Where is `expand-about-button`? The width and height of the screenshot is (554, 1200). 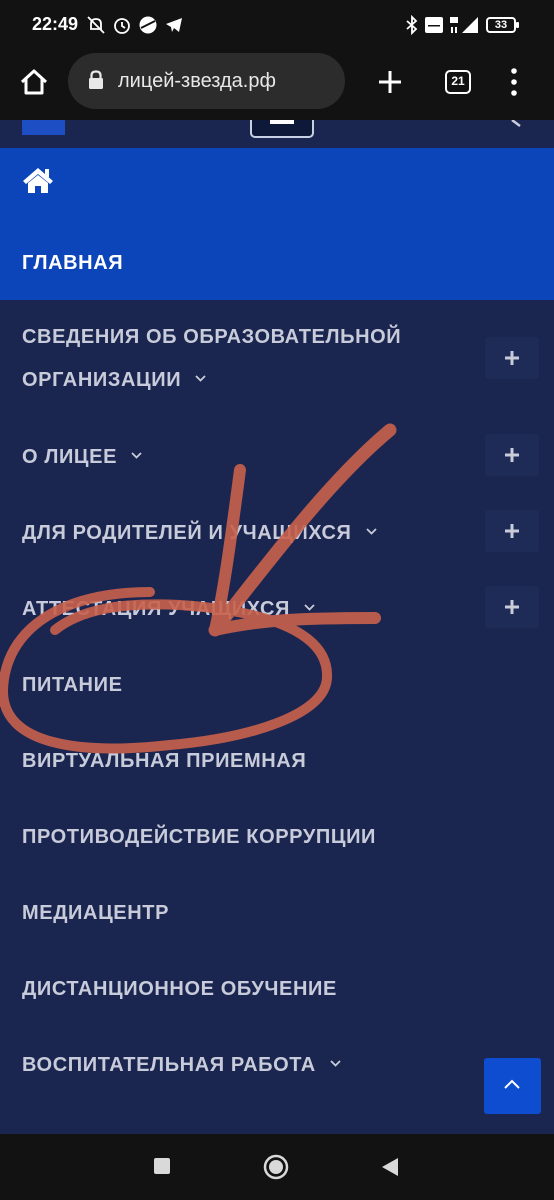 expand-about-button is located at coordinates (512, 455).